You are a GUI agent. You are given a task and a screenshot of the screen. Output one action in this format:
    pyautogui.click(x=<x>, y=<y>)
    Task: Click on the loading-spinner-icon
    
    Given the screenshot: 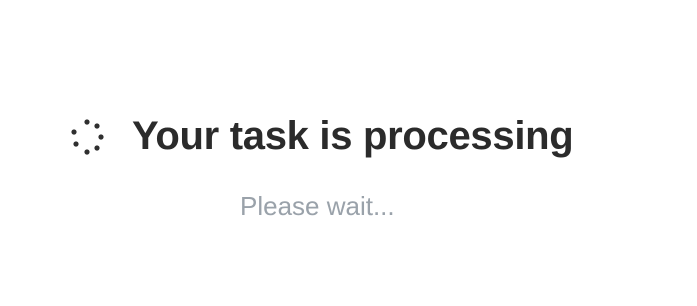 What is the action you would take?
    pyautogui.click(x=87, y=137)
    